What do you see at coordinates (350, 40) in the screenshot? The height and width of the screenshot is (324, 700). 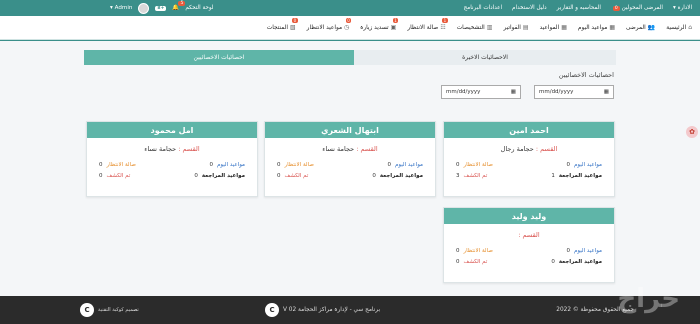 I see `divider` at bounding box center [350, 40].